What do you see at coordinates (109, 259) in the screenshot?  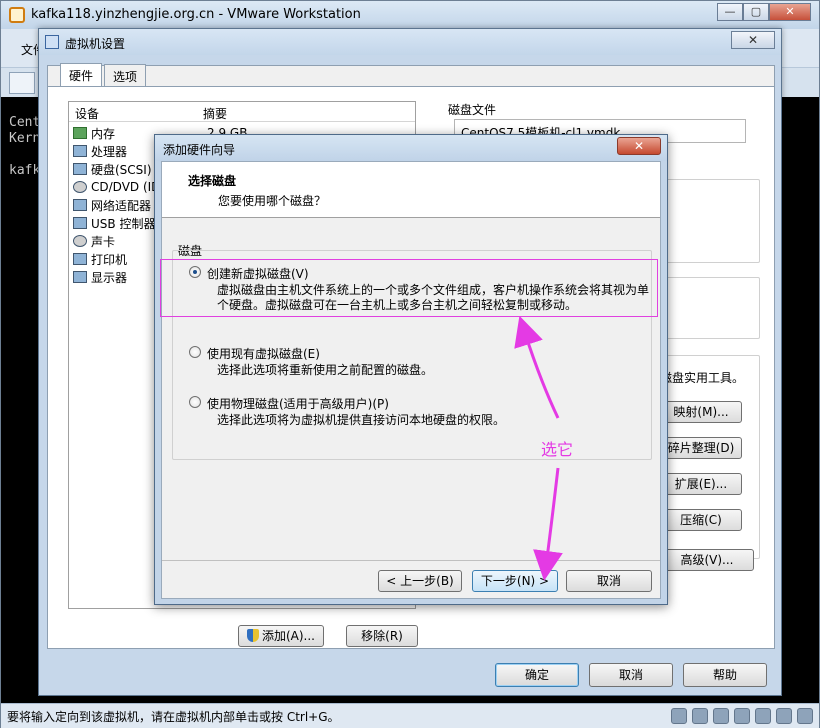 I see `device-name: 打印机` at bounding box center [109, 259].